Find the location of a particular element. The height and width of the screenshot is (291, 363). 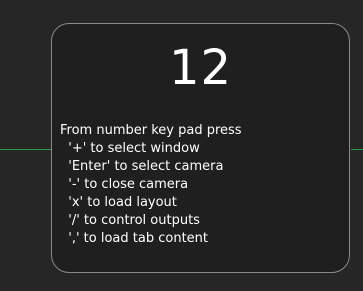

instruction-close-camera: '-' to close camera is located at coordinates (124, 184).